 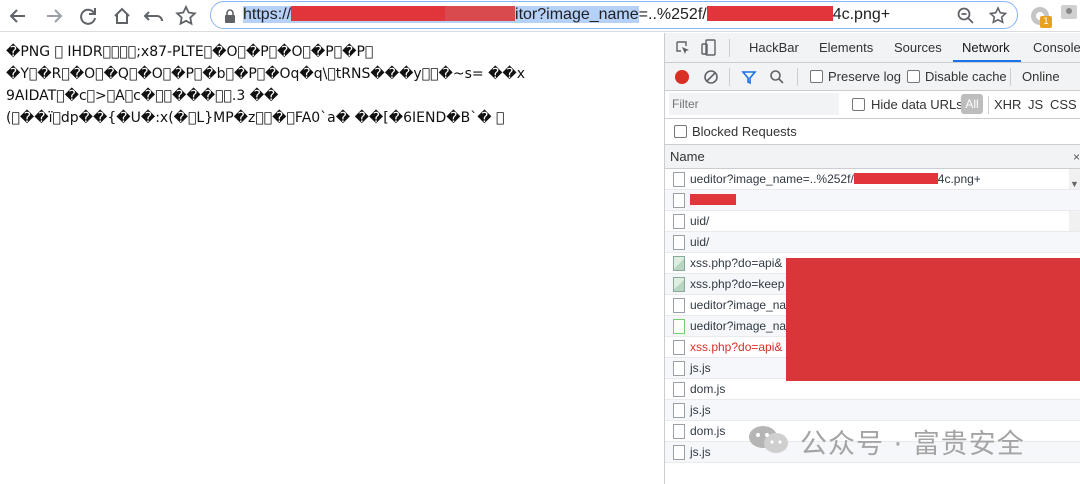 What do you see at coordinates (872, 157) in the screenshot?
I see `name-column-header: Name ×` at bounding box center [872, 157].